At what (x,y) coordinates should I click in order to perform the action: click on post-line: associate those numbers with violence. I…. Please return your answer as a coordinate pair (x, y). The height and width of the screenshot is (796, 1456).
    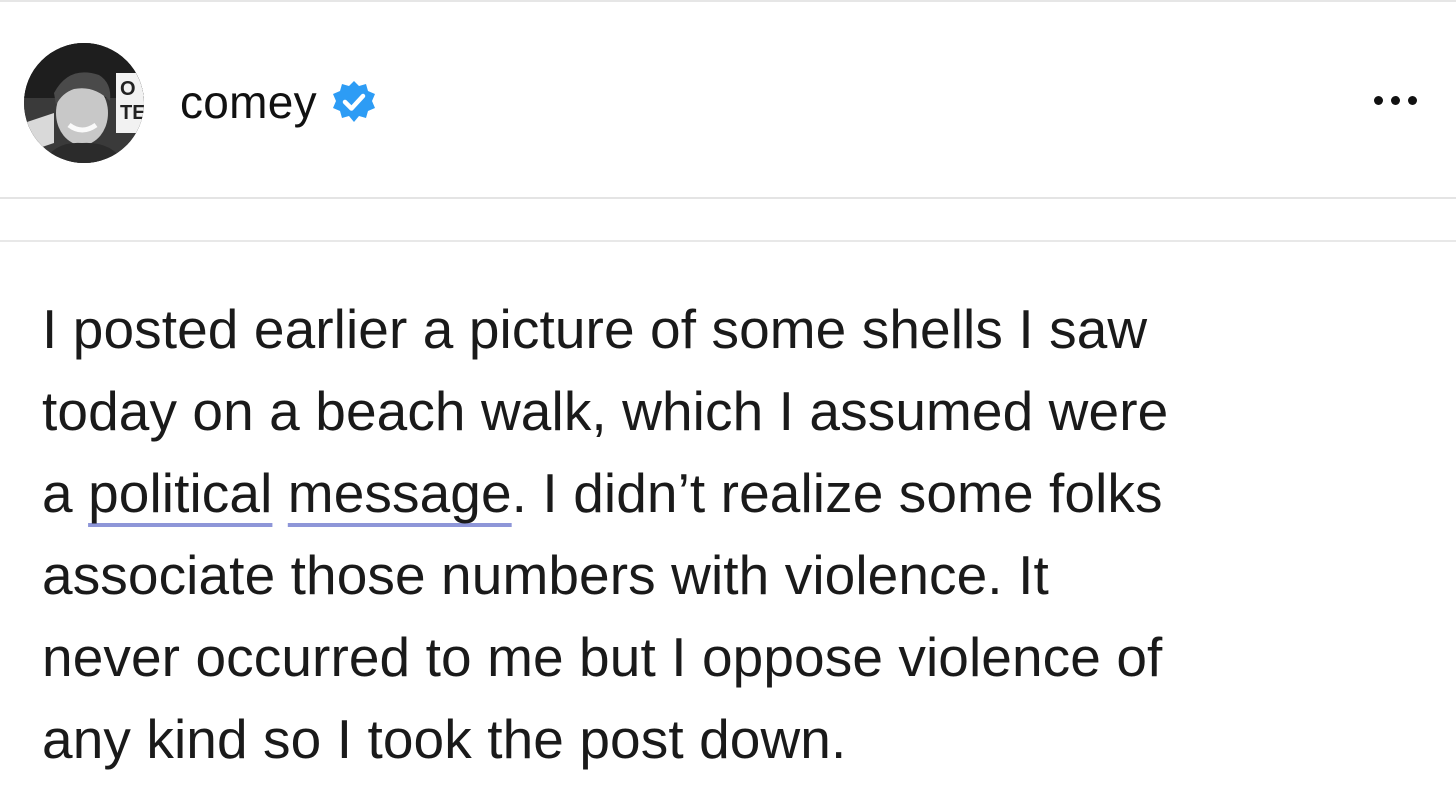
    Looking at the image, I should click on (545, 575).